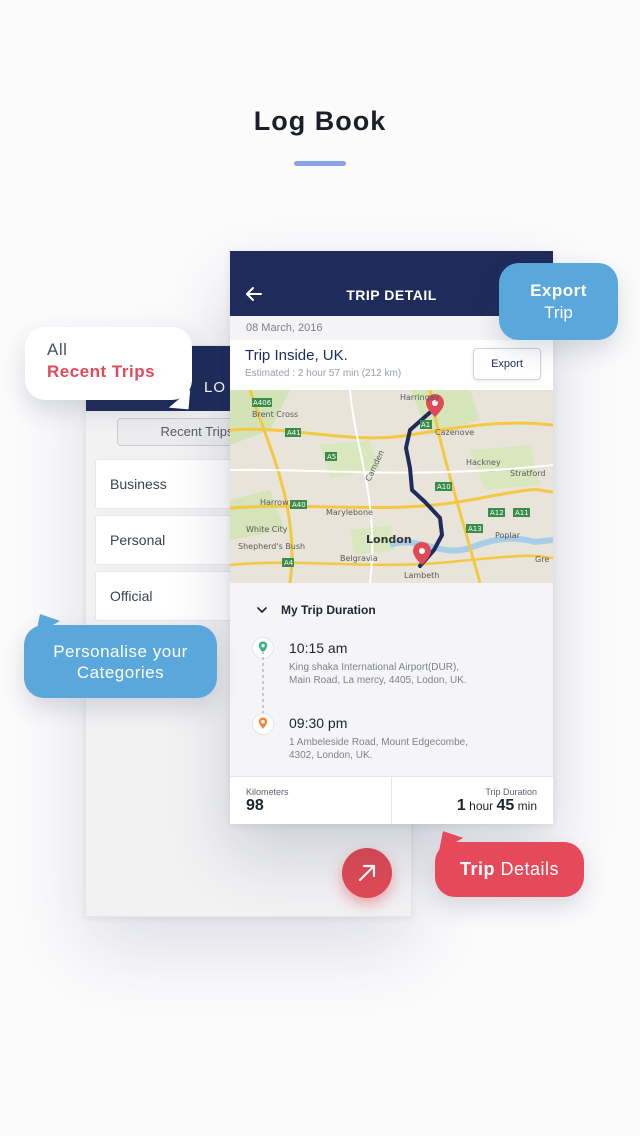 The image size is (640, 1136). What do you see at coordinates (558, 290) in the screenshot?
I see `callout-export-line1: Export` at bounding box center [558, 290].